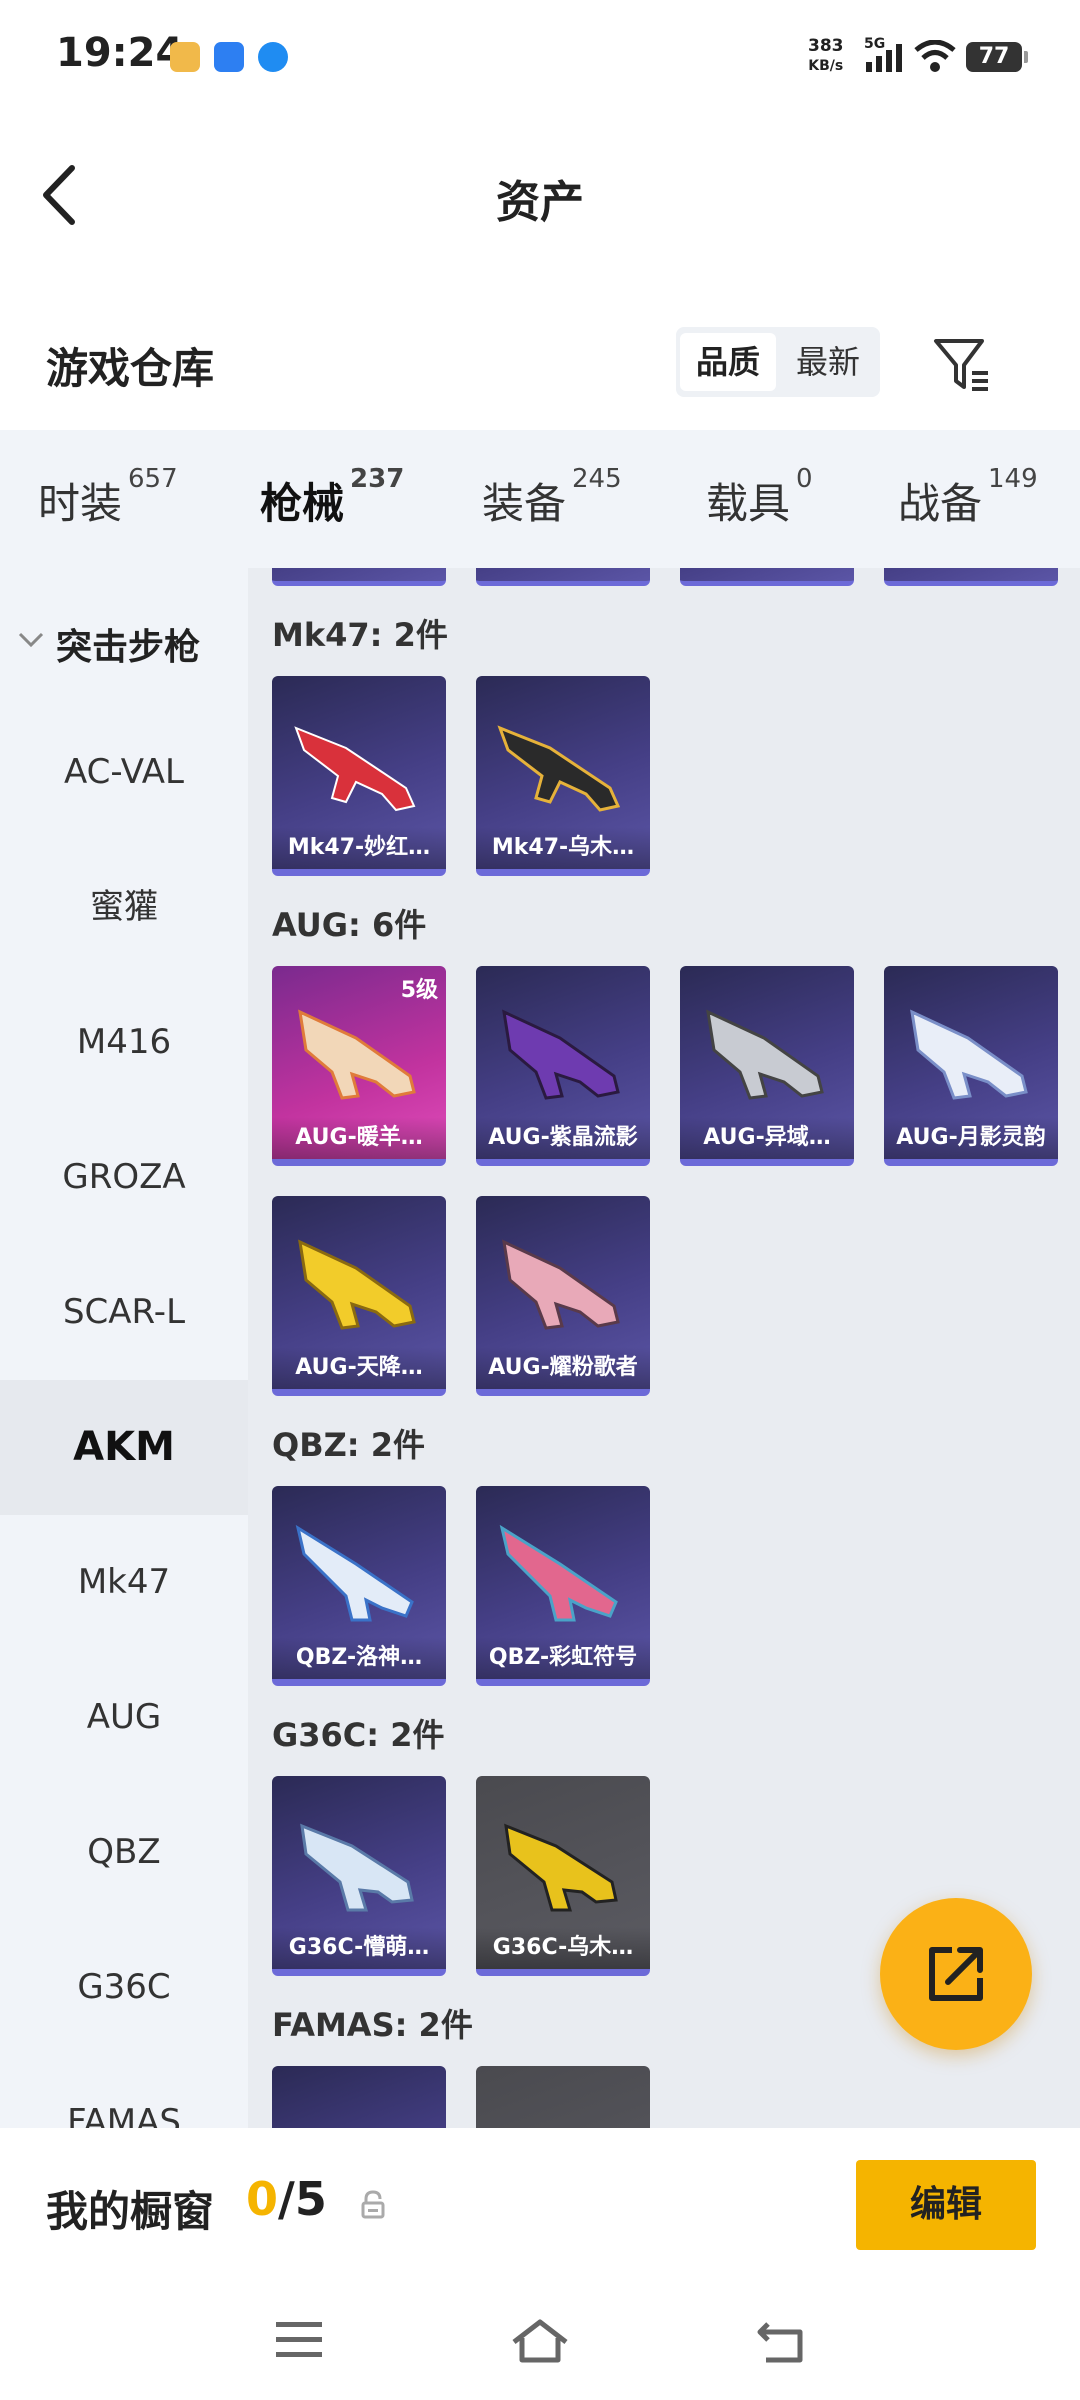 The width and height of the screenshot is (1080, 2400). I want to click on signal-icon: 5G, so click(883, 54).